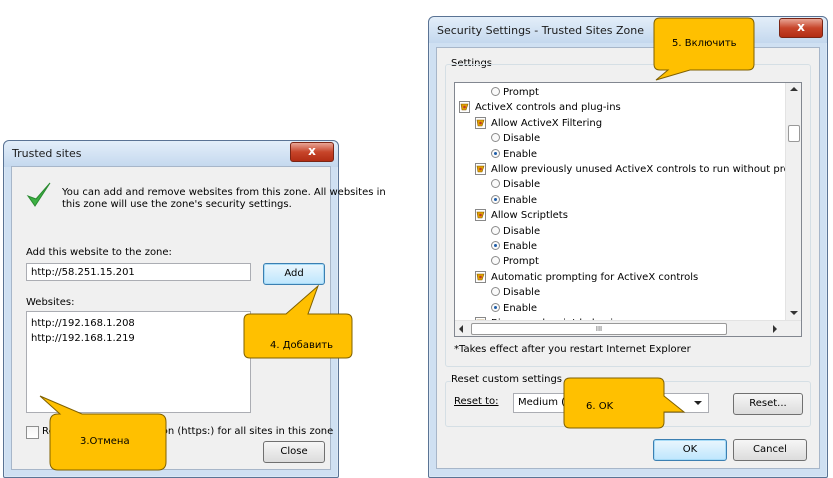 The width and height of the screenshot is (833, 478). Describe the element at coordinates (302, 345) in the screenshot. I see `callout-step4: 4. Добавить` at that location.